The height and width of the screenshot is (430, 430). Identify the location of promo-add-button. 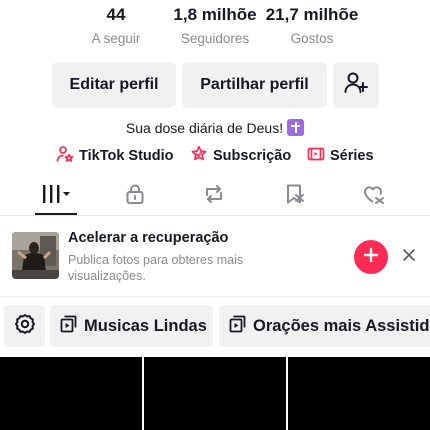
(371, 257).